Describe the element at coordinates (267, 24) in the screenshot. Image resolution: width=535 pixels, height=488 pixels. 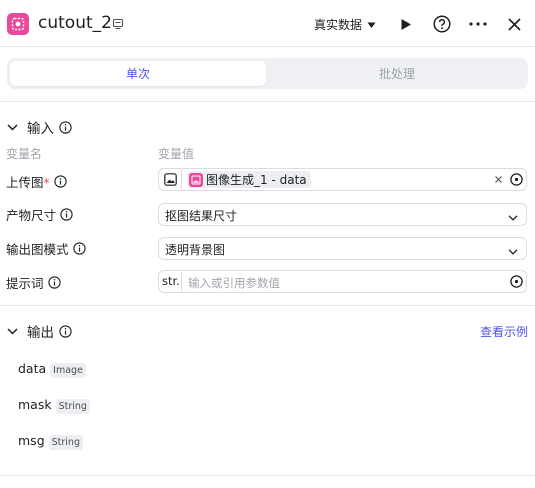
I see `panel-header: cutout_2 真实数据` at that location.